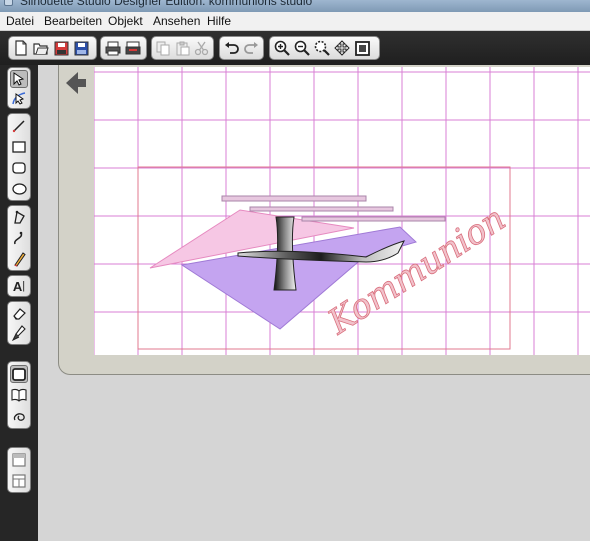 The height and width of the screenshot is (541, 590). Describe the element at coordinates (19, 98) in the screenshot. I see `edit-points-icon` at that location.